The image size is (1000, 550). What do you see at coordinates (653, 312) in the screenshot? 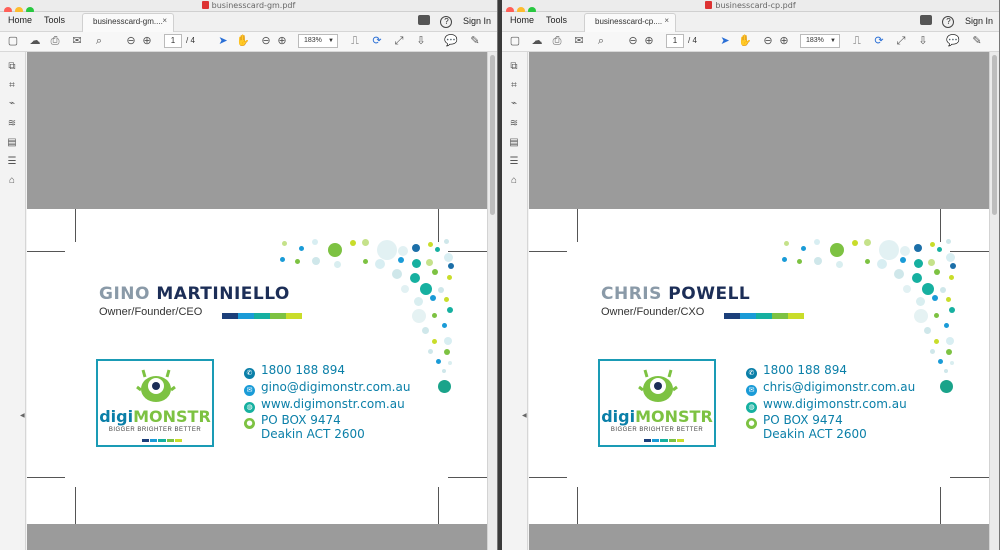
I see `person-role: Owner/Founder/CXO` at bounding box center [653, 312].